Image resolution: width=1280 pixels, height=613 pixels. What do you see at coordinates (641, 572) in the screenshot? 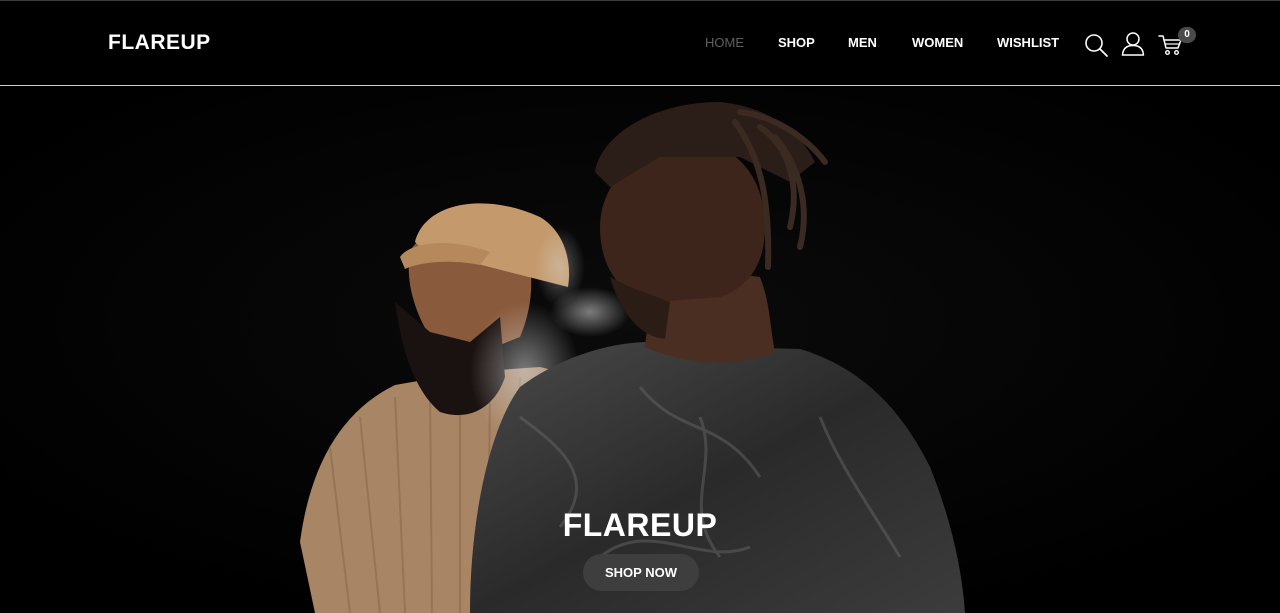
I see `shop-now-button: SHOP NOW` at bounding box center [641, 572].